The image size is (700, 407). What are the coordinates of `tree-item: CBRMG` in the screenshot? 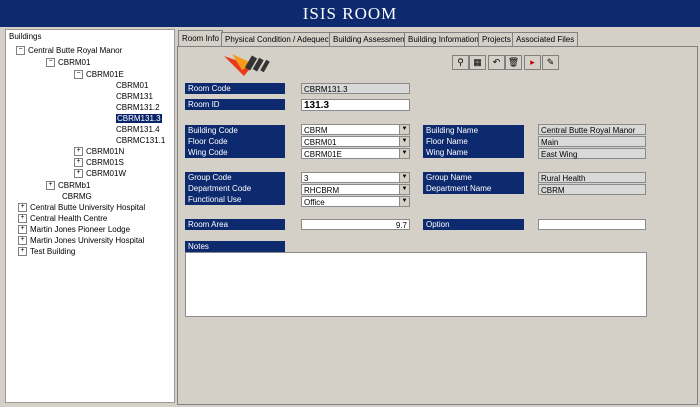 It's located at (77, 197).